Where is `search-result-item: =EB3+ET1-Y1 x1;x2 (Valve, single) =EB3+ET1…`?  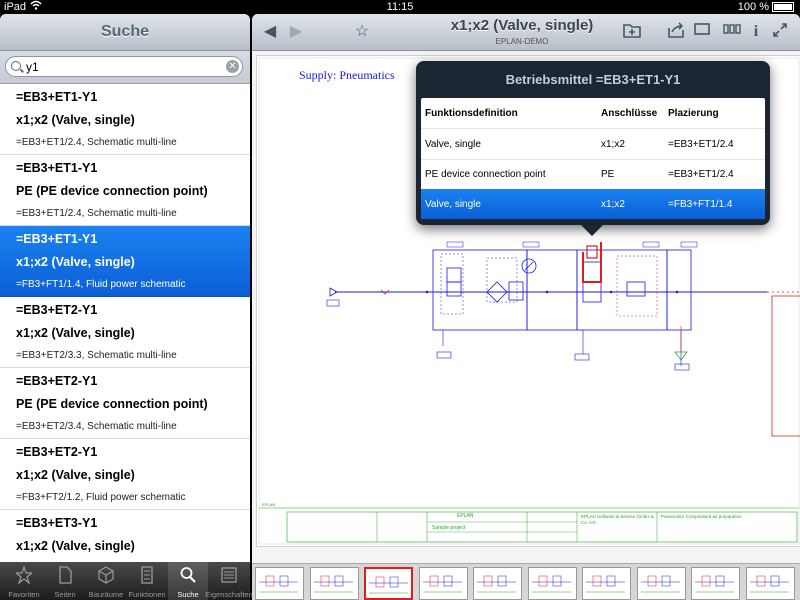 search-result-item: =EB3+ET1-Y1 x1;x2 (Valve, single) =EB3+ET1… is located at coordinates (125, 119).